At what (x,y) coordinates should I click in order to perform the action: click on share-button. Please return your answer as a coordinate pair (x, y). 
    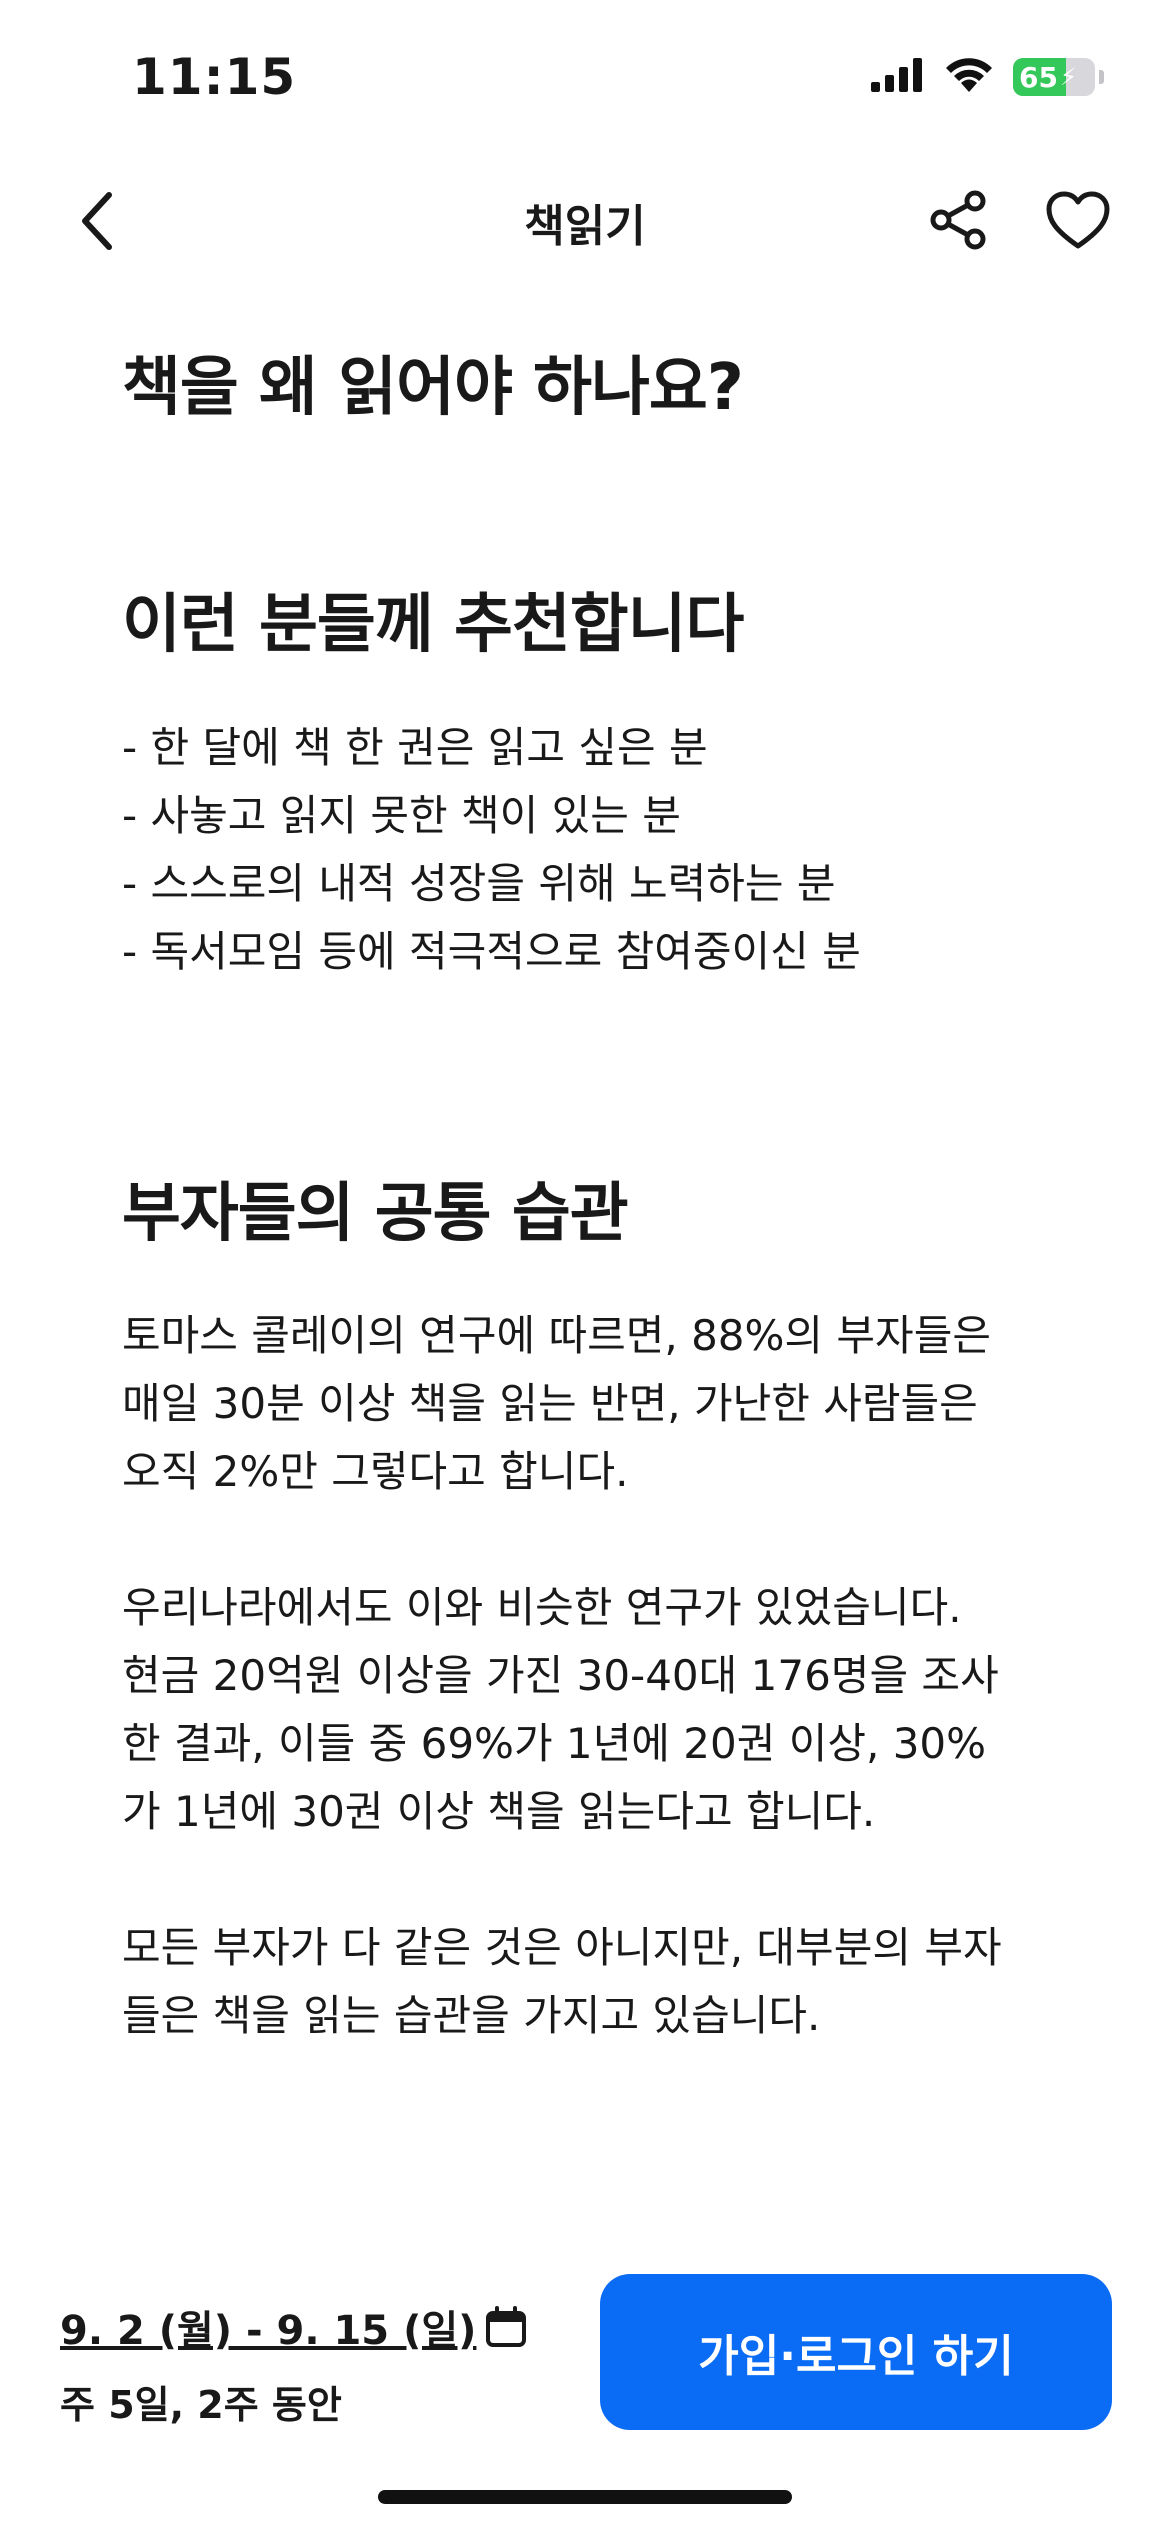
    Looking at the image, I should click on (958, 220).